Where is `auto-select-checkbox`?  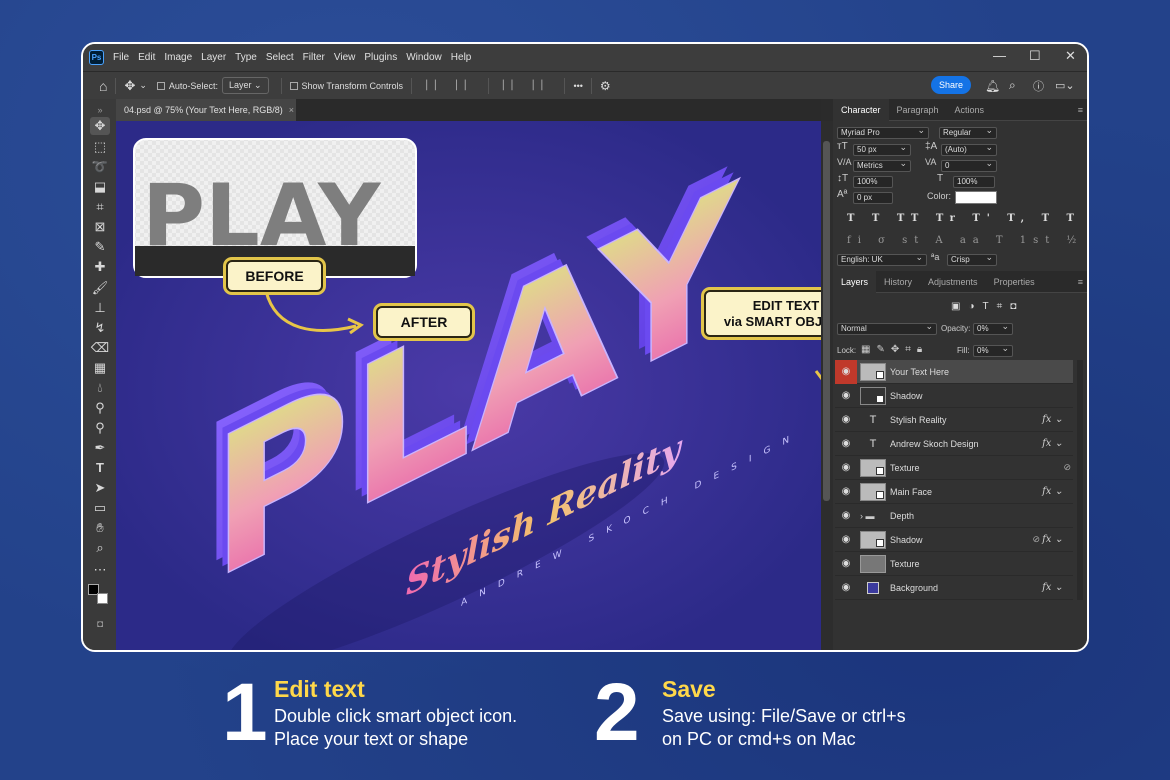
auto-select-checkbox is located at coordinates (162, 86).